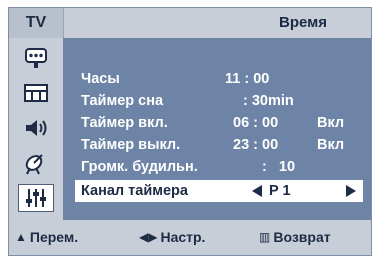  Describe the element at coordinates (257, 191) in the screenshot. I see `arrow-left-icon` at that location.